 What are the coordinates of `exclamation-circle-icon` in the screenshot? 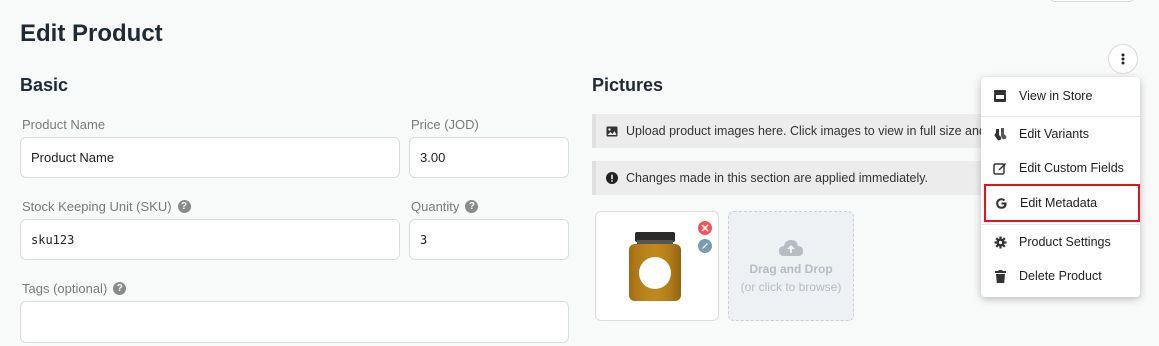 It's located at (612, 178).